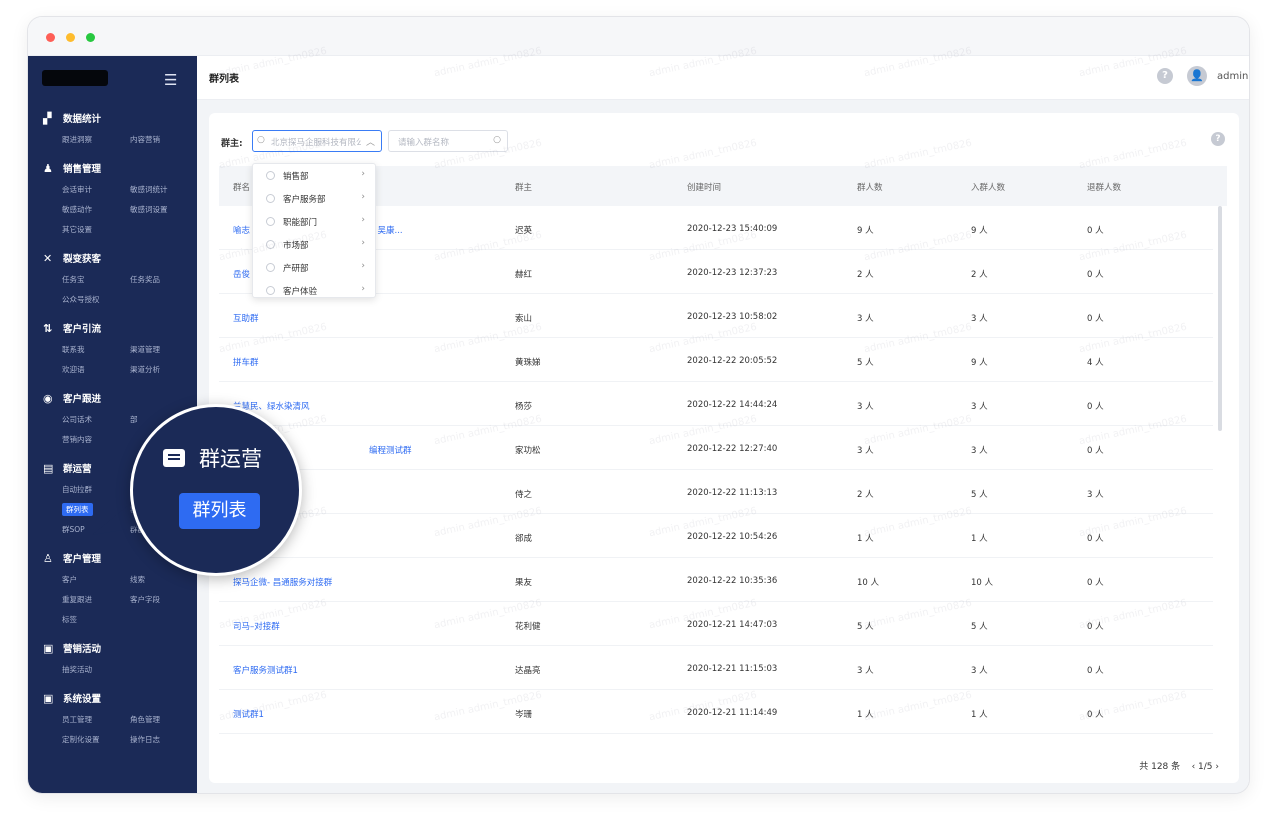 This screenshot has height=830, width=1276. Describe the element at coordinates (96, 280) in the screenshot. I see `sidebar-item: 任务宝` at that location.